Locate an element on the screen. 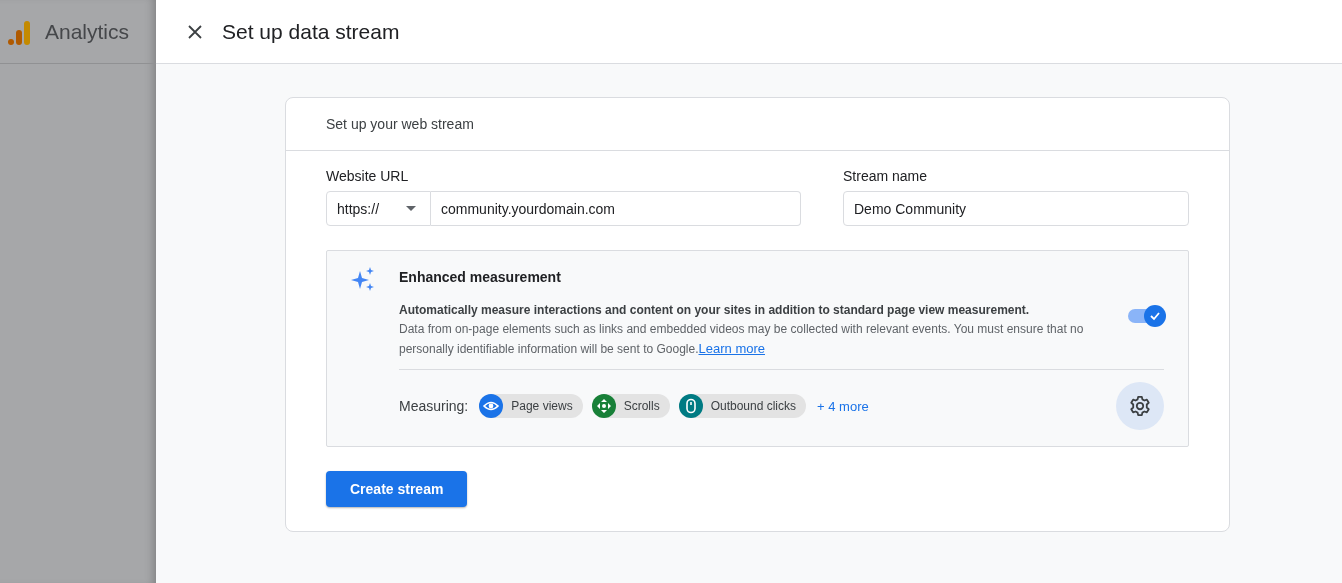 The height and width of the screenshot is (583, 1342). description-lead: Automatically measure interactions and content on your sites in addition to standard page view measurement. is located at coordinates (715, 310).